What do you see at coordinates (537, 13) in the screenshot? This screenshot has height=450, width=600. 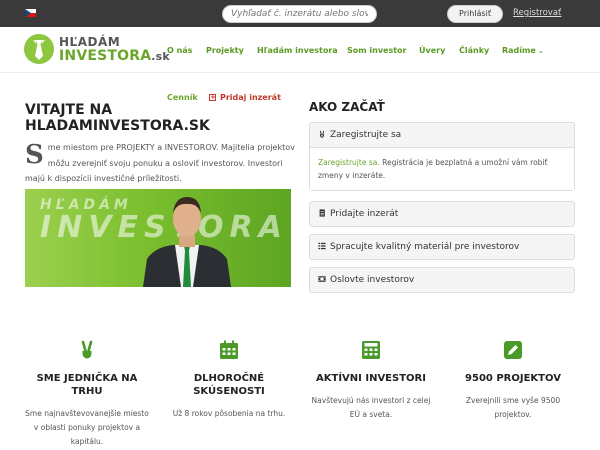 I see `register-link: Registrovať` at bounding box center [537, 13].